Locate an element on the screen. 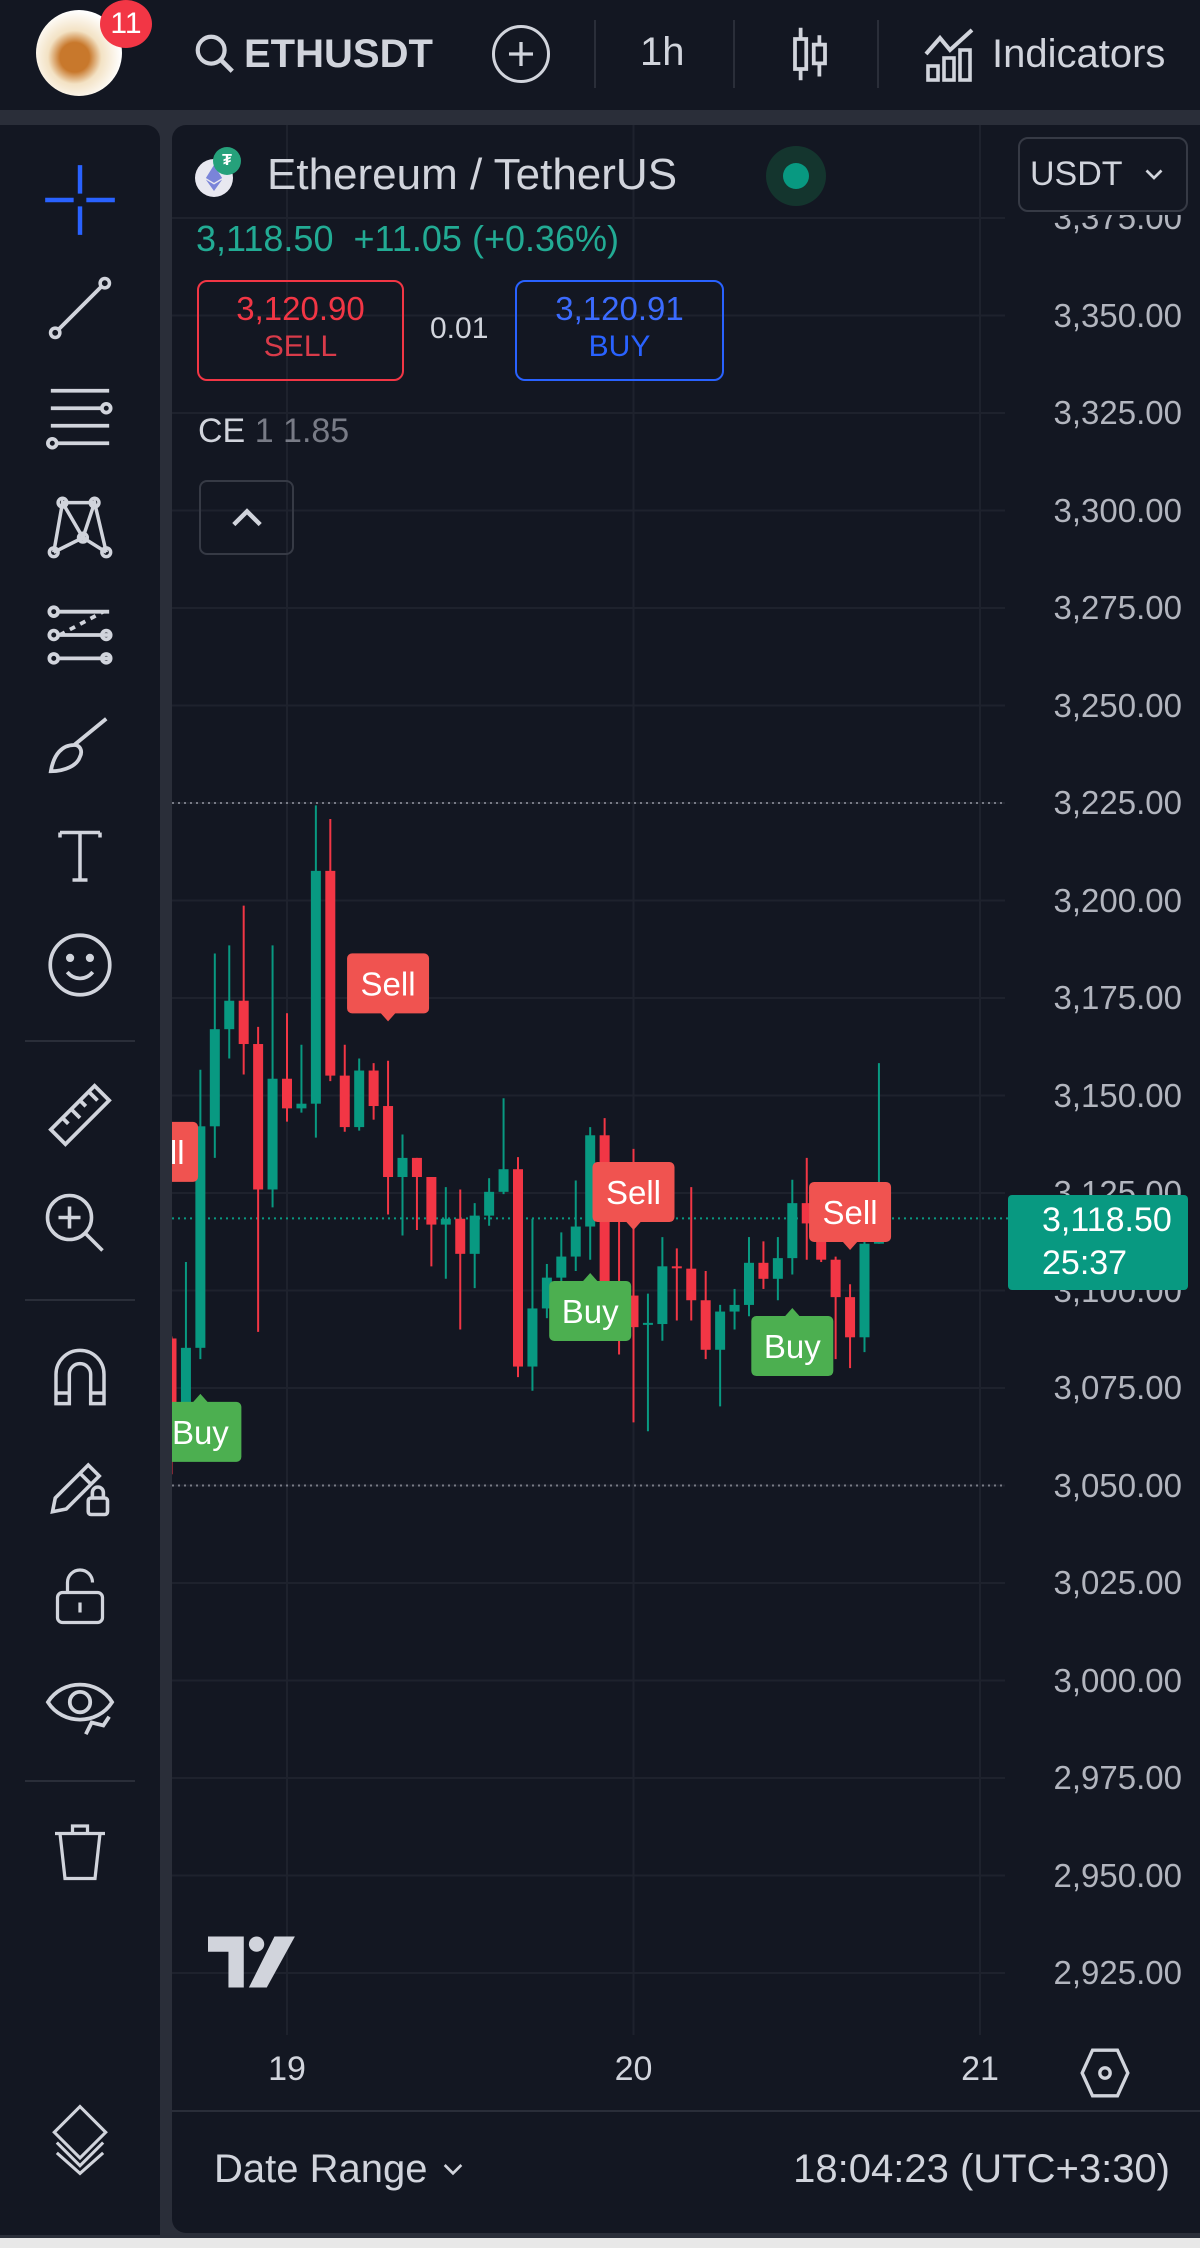 The image size is (1200, 2248). price-tick-label: 3,075.00 is located at coordinates (1117, 1387).